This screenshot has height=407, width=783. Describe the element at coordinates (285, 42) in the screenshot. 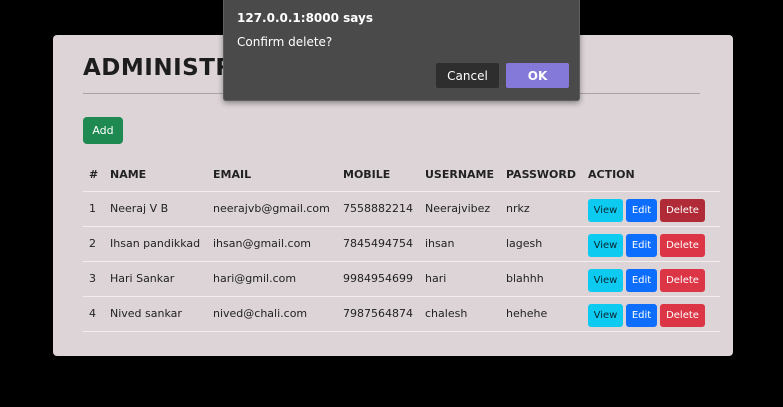

I see `dialog-message: Confirm delete?` at that location.